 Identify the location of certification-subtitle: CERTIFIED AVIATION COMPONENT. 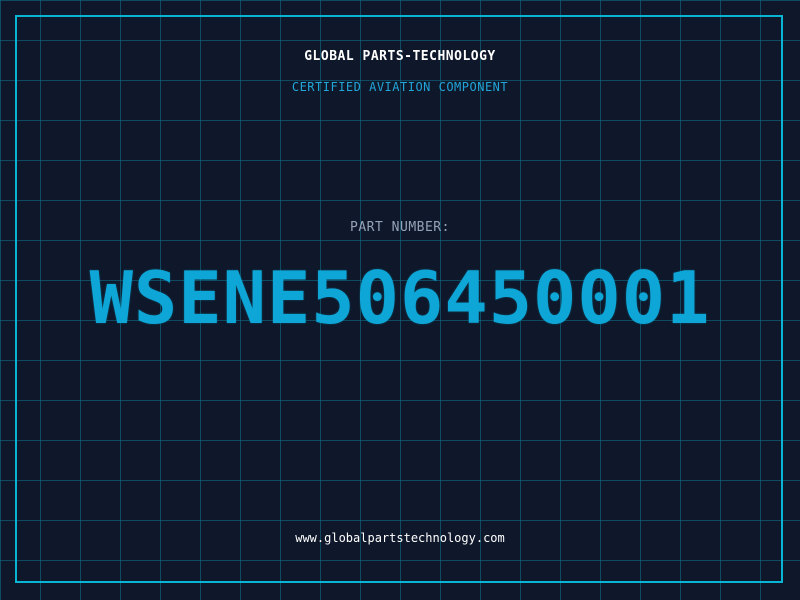
(400, 87).